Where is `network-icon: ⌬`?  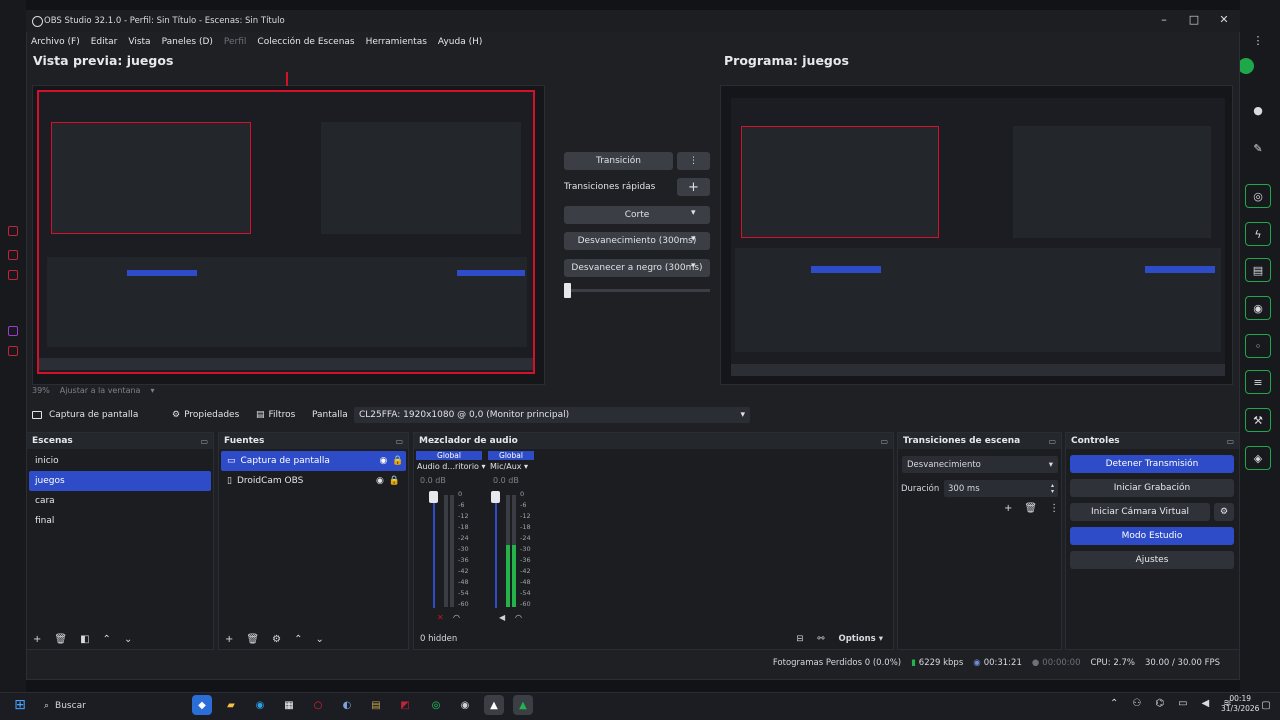 network-icon: ⌬ is located at coordinates (1159, 703).